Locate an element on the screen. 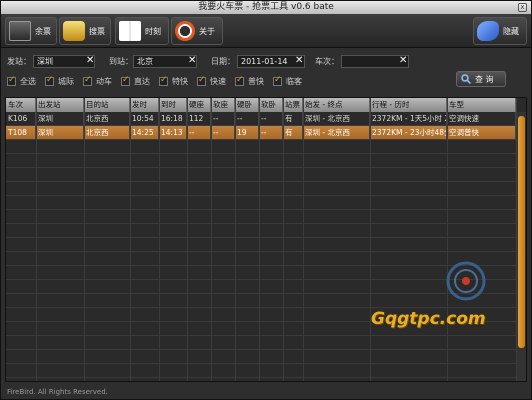 The image size is (532, 400). col-from: 出发站 is located at coordinates (60, 105).